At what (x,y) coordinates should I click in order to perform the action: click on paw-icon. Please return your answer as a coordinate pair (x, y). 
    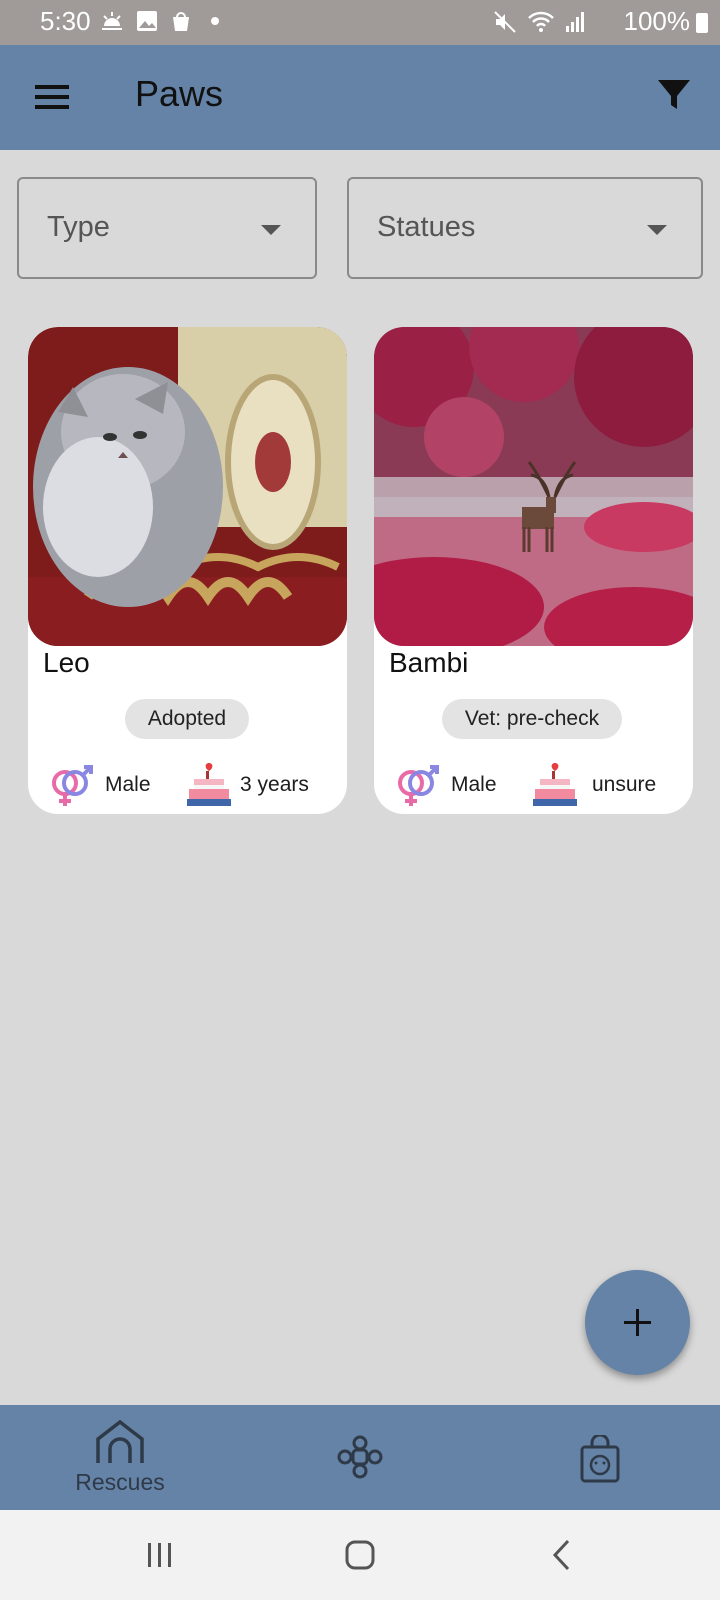
    Looking at the image, I should click on (360, 1457).